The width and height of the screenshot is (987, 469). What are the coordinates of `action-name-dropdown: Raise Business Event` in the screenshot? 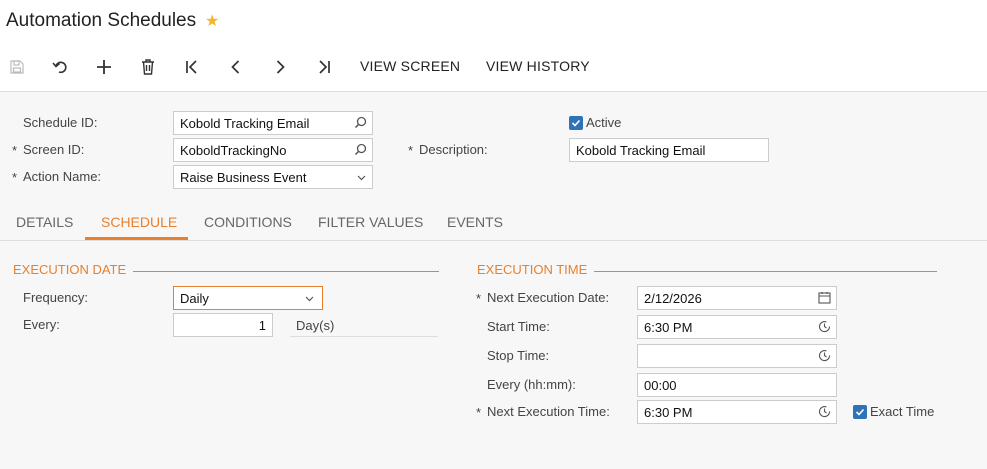 It's located at (273, 177).